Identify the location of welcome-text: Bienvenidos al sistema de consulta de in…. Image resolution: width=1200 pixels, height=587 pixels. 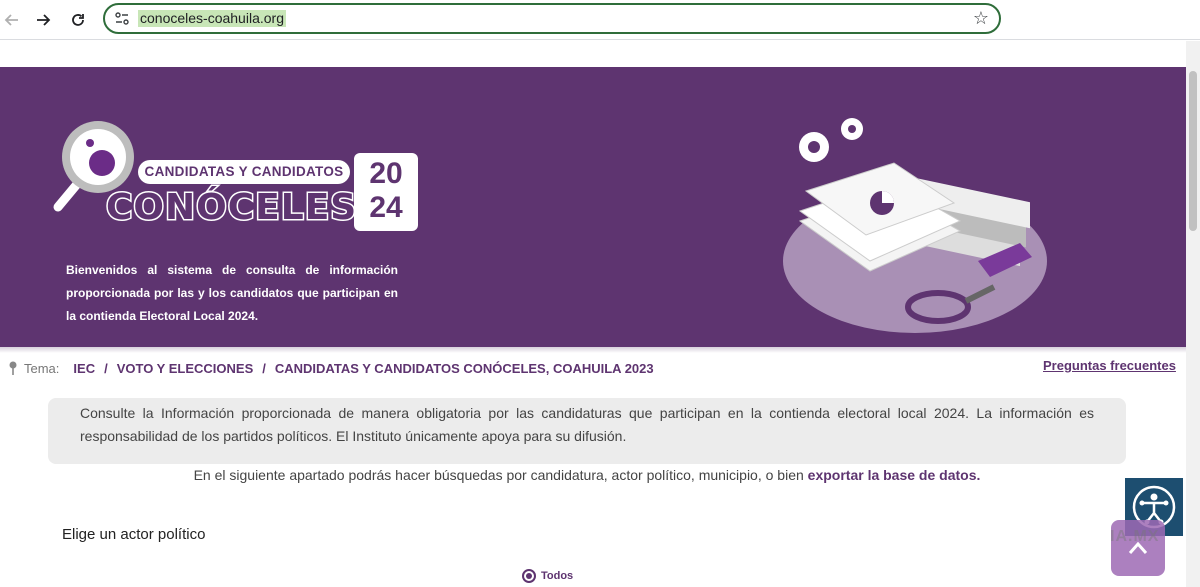
(232, 293).